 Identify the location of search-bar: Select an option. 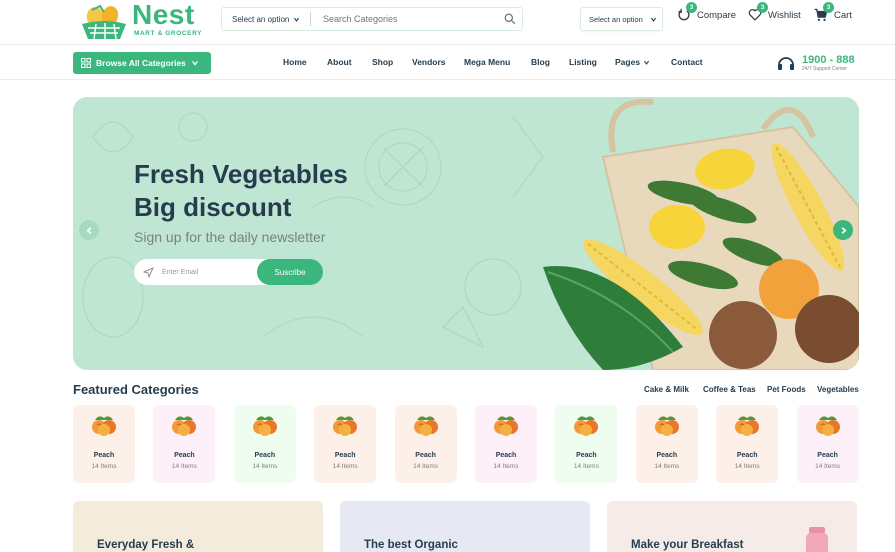
(372, 19).